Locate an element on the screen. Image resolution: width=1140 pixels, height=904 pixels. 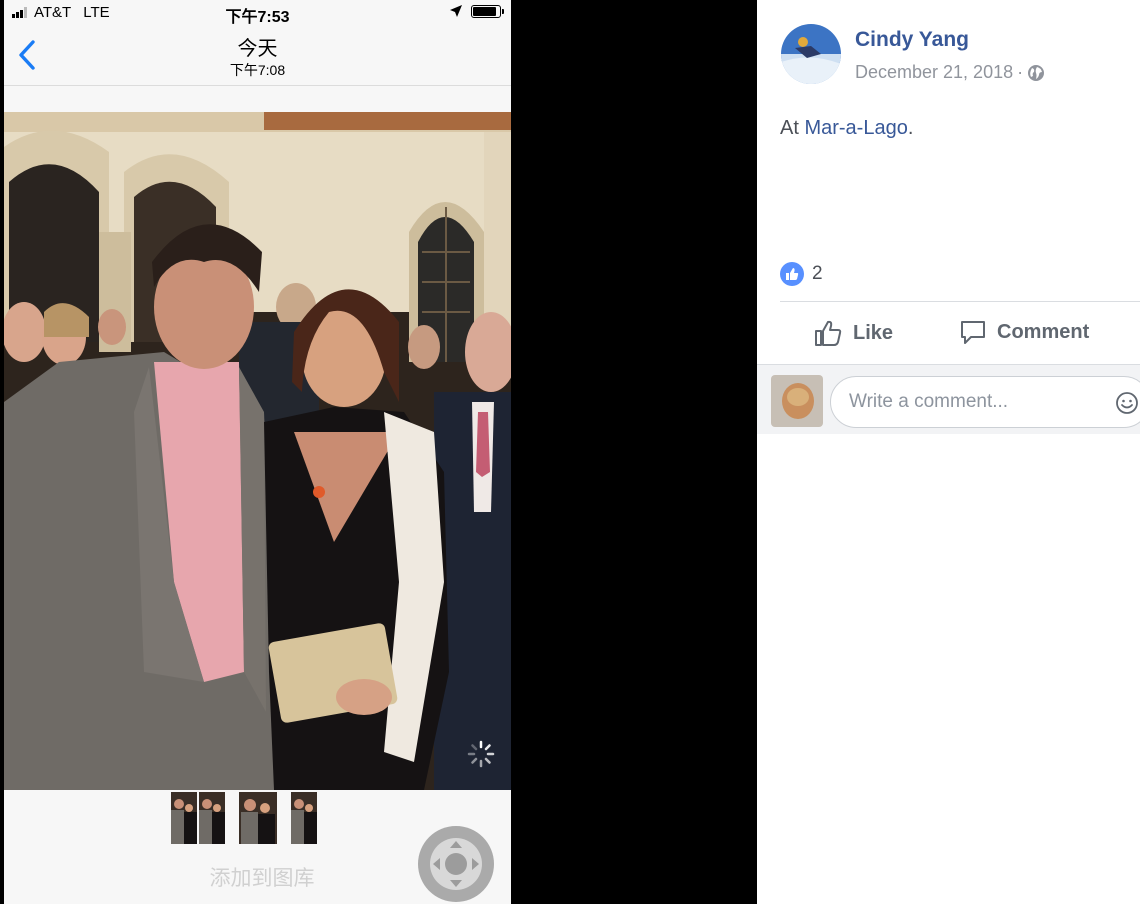
emoji-icon is located at coordinates (1127, 403).